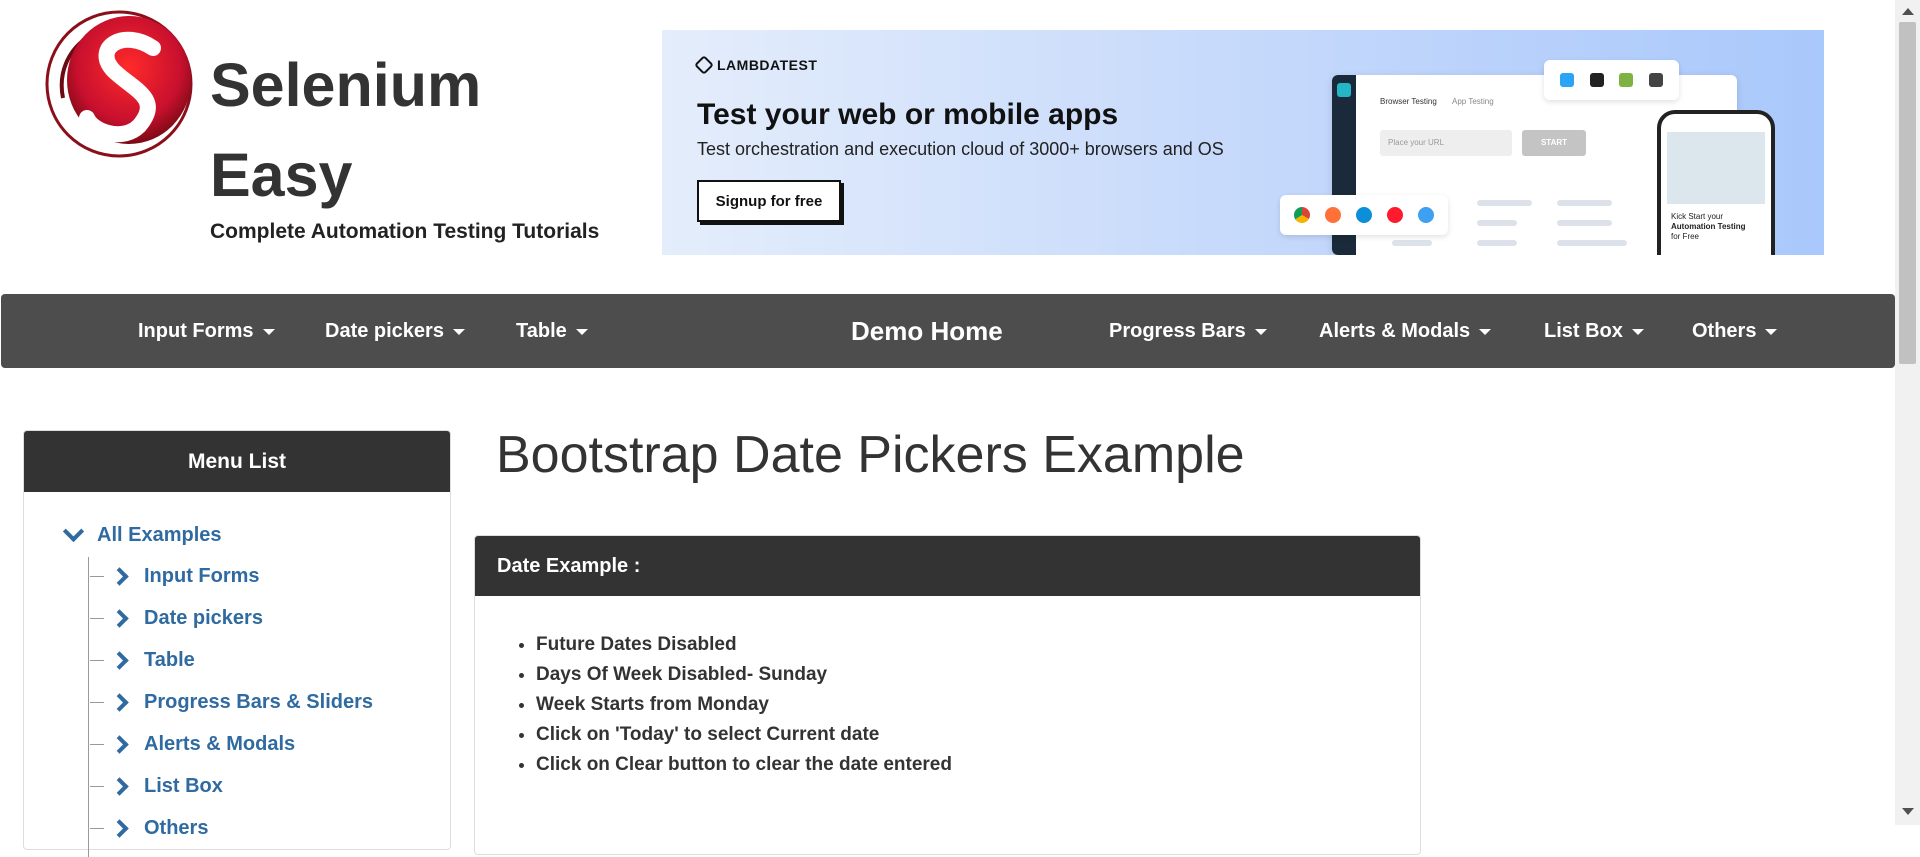 This screenshot has height=857, width=1920. Describe the element at coordinates (1908, 811) in the screenshot. I see `scroll-down-arrow-icon` at that location.